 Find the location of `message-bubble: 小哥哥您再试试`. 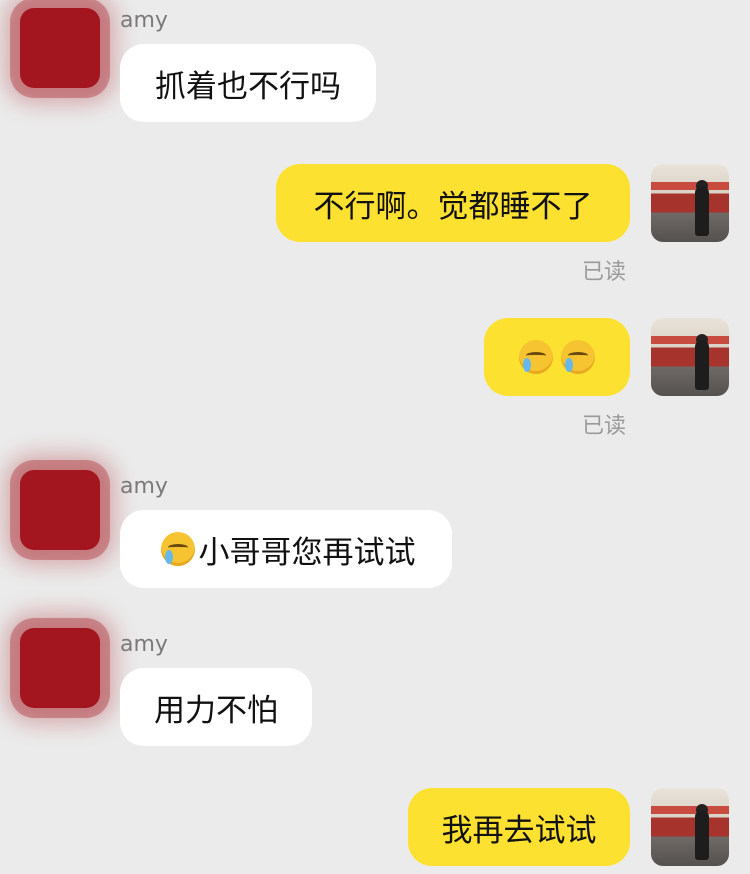

message-bubble: 小哥哥您再试试 is located at coordinates (286, 549).